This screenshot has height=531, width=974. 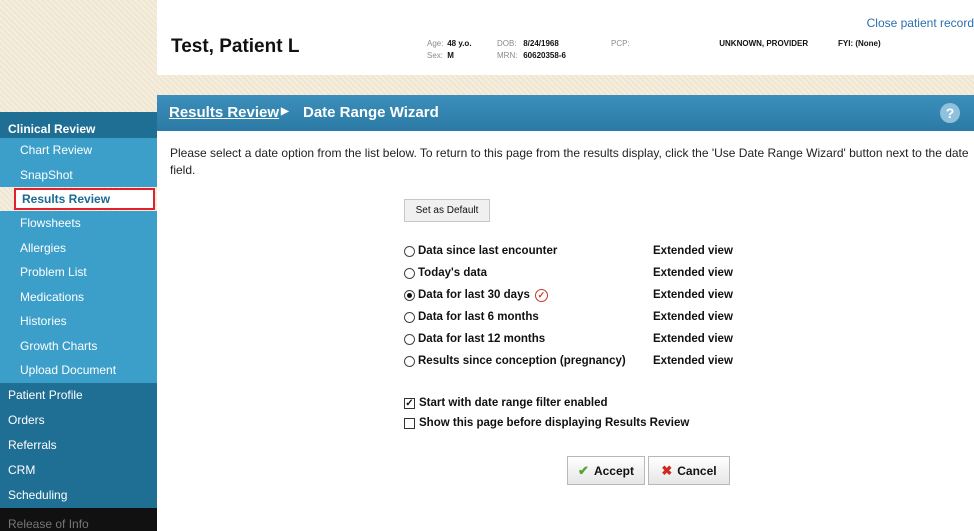 I want to click on help-icon: ?, so click(x=950, y=113).